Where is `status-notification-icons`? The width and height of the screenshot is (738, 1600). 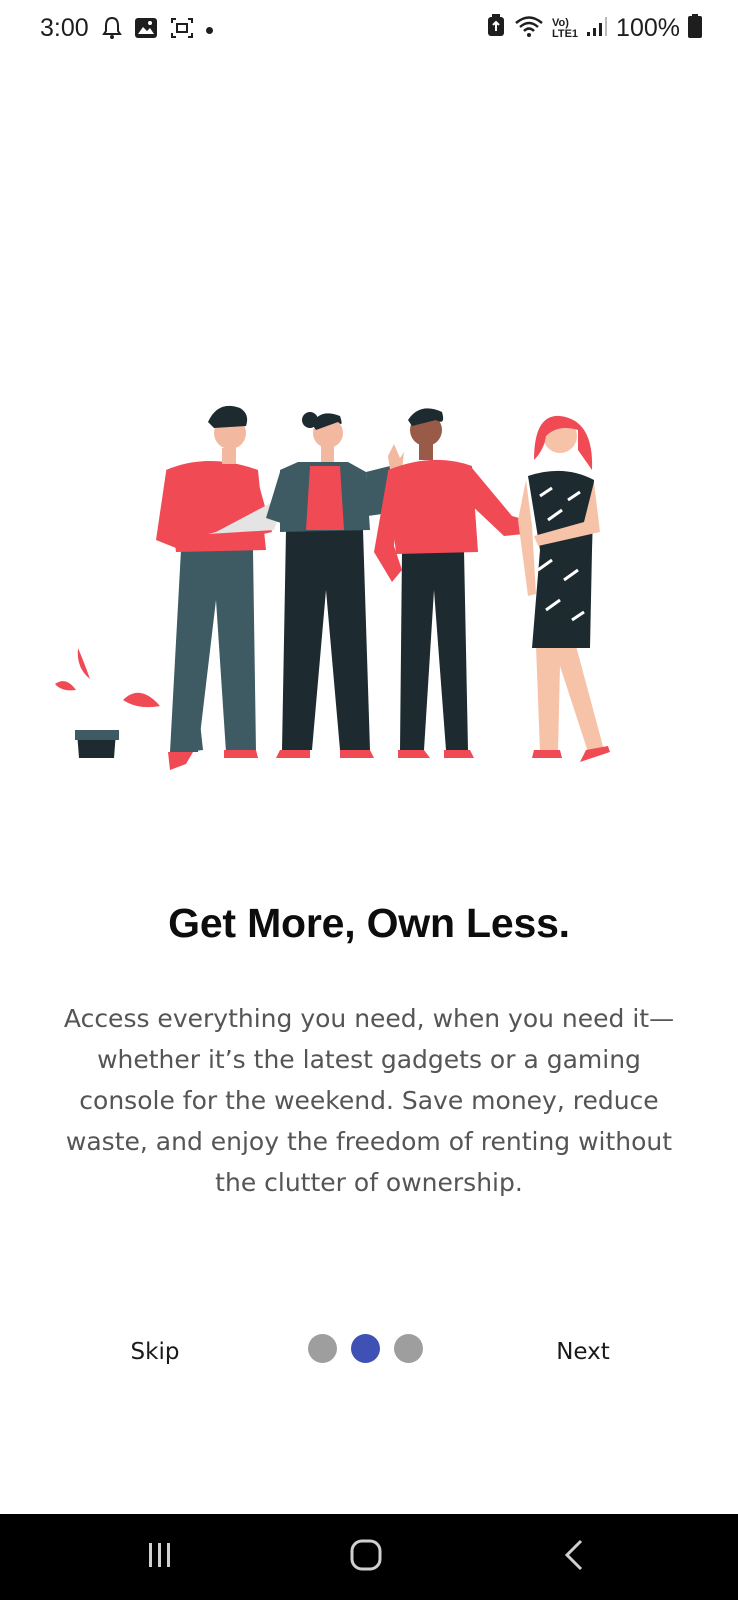
status-notification-icons is located at coordinates (157, 30).